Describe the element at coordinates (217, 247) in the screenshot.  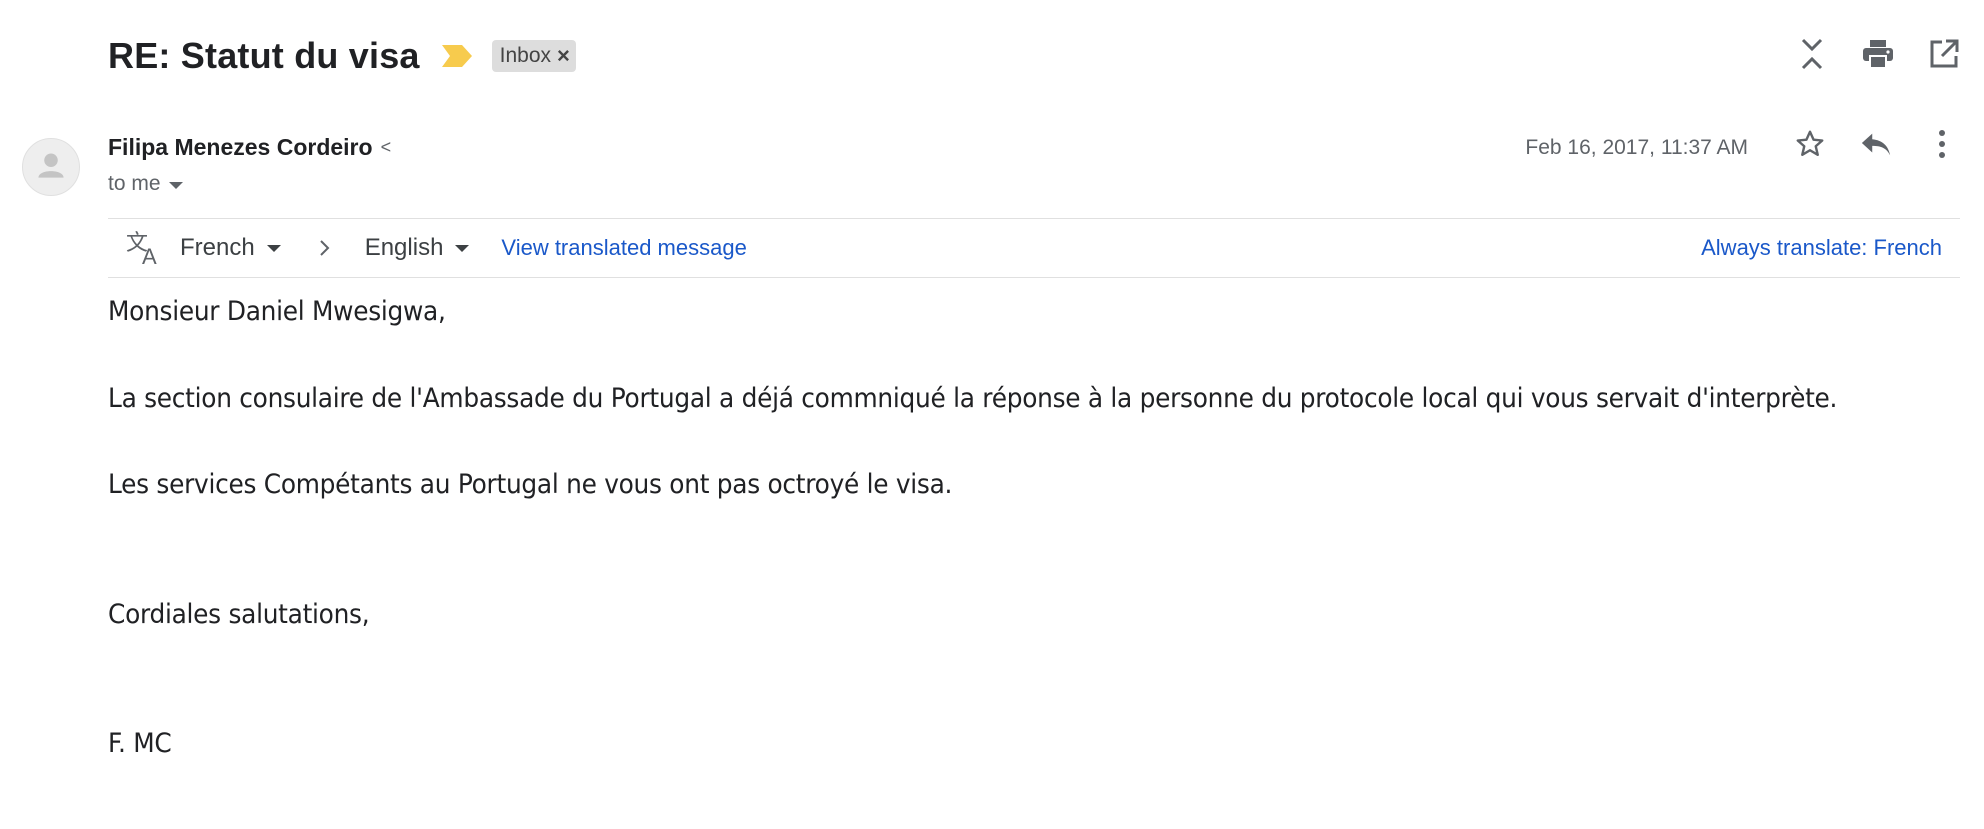
I see `source-language-label: French` at that location.